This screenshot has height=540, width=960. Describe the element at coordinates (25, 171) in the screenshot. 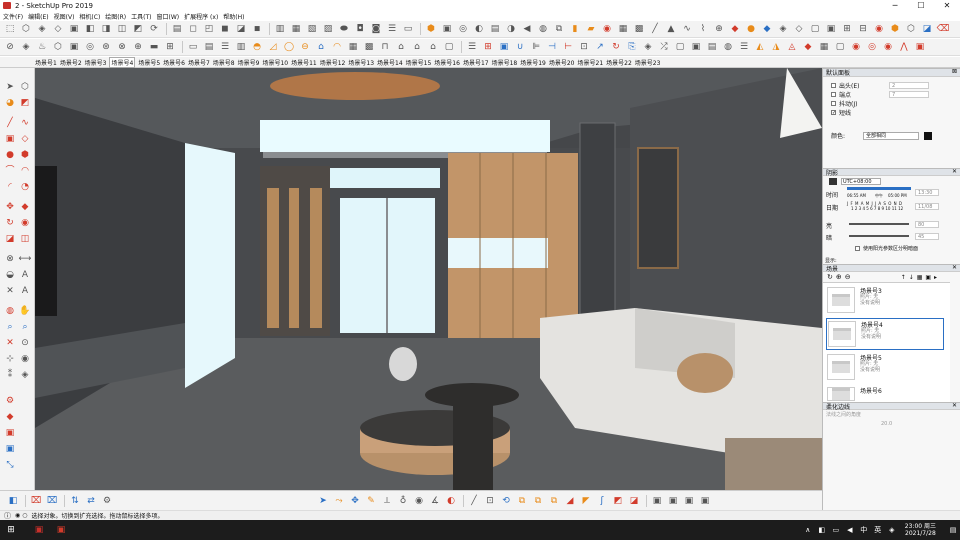

I see `arc2-icon: ◠` at that location.